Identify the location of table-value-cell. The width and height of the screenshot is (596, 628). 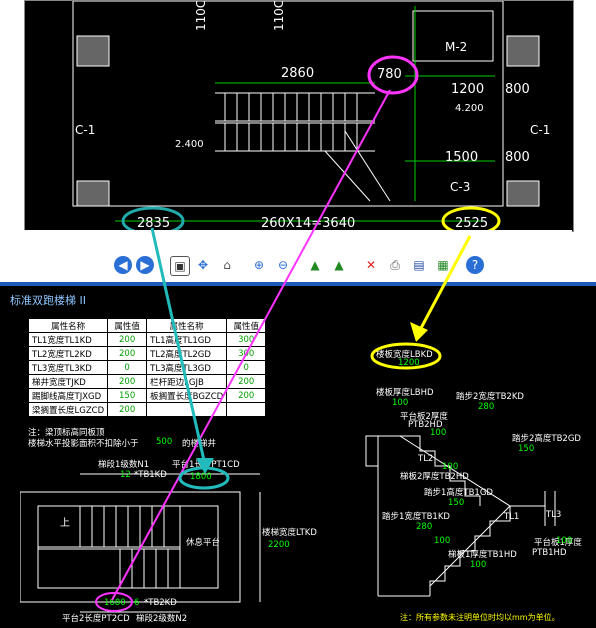
(246, 409).